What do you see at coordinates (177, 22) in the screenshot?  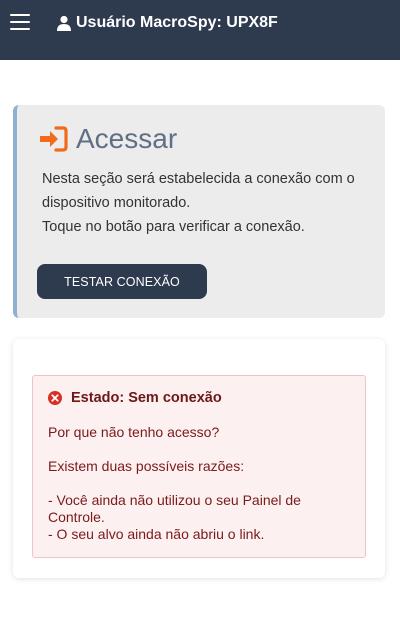 I see `header-title-text: Usuário MacroSpy: UPX8F` at bounding box center [177, 22].